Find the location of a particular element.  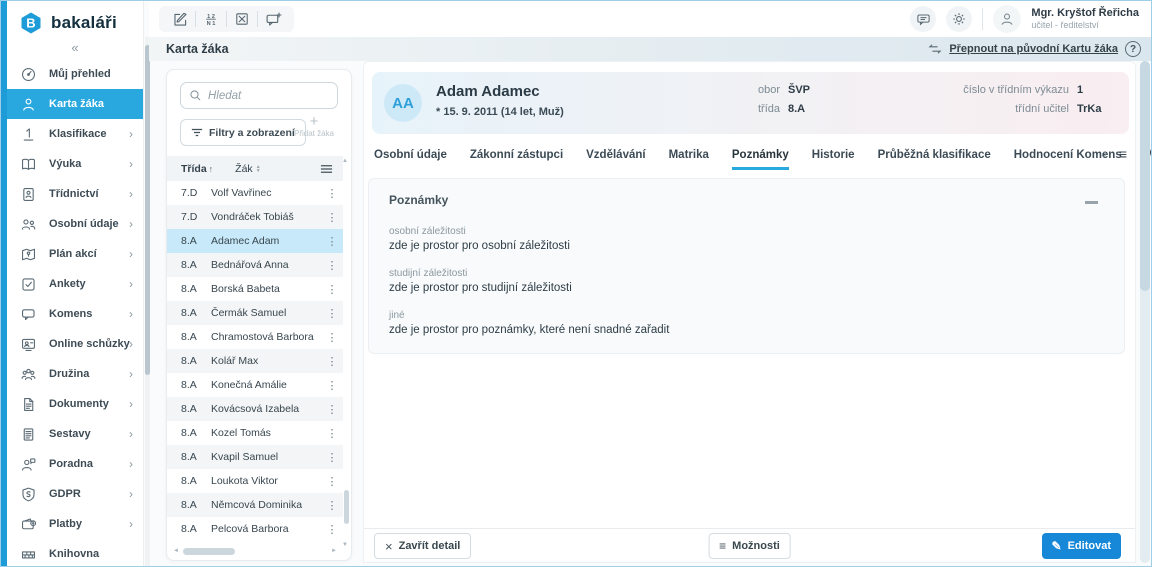

sidebar-item-pl-n-akc-: Plán akcí › is located at coordinates (75, 254).